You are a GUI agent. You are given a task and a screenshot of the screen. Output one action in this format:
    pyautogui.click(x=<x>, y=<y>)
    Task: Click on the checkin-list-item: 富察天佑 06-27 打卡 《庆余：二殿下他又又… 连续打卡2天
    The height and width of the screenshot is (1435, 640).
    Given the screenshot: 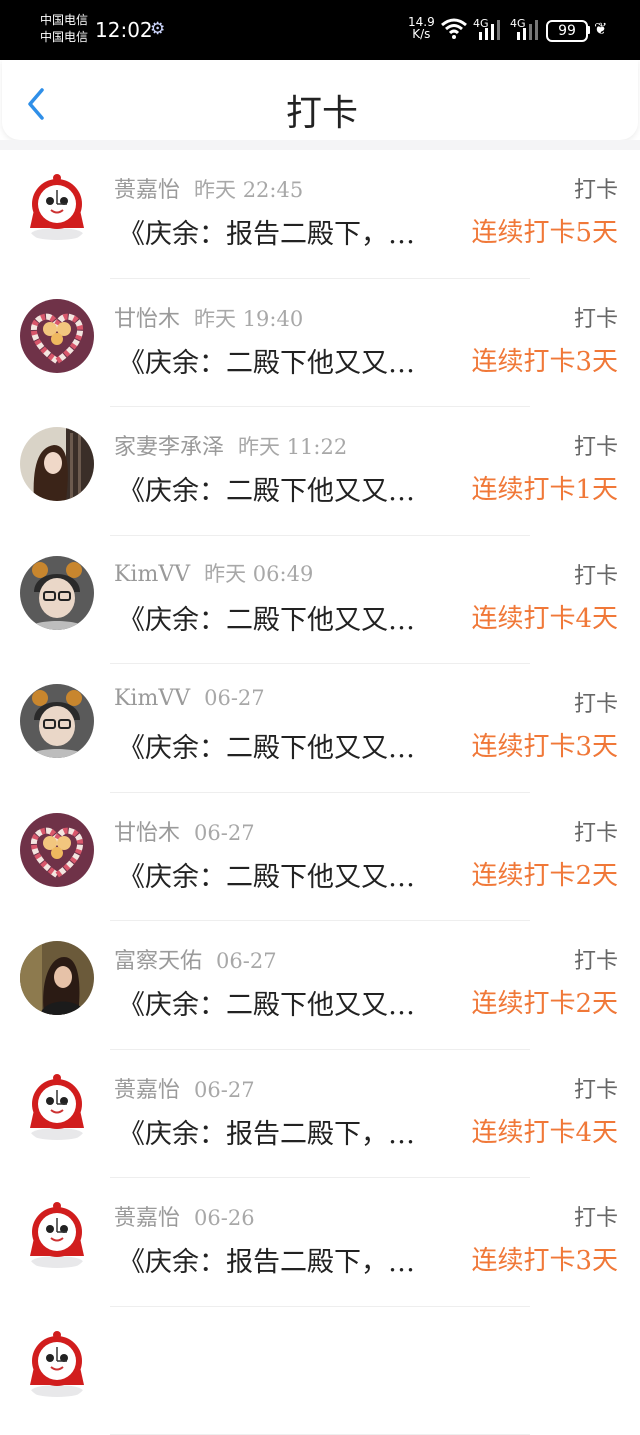 What is the action you would take?
    pyautogui.click(x=320, y=985)
    